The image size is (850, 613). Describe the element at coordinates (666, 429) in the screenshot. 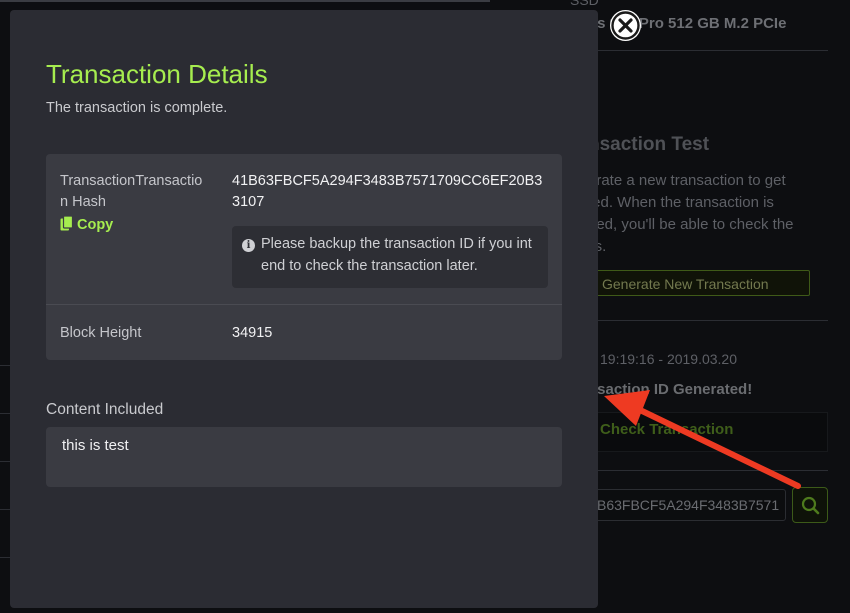

I see `check-transaction-link: Check Transaction` at that location.